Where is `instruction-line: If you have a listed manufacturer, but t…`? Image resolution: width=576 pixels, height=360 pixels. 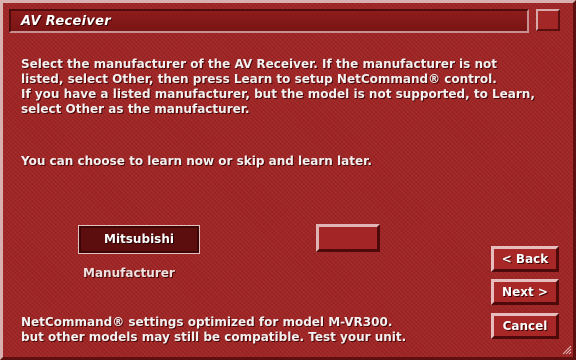
instruction-line: If you have a listed manufacturer, but t… is located at coordinates (278, 94).